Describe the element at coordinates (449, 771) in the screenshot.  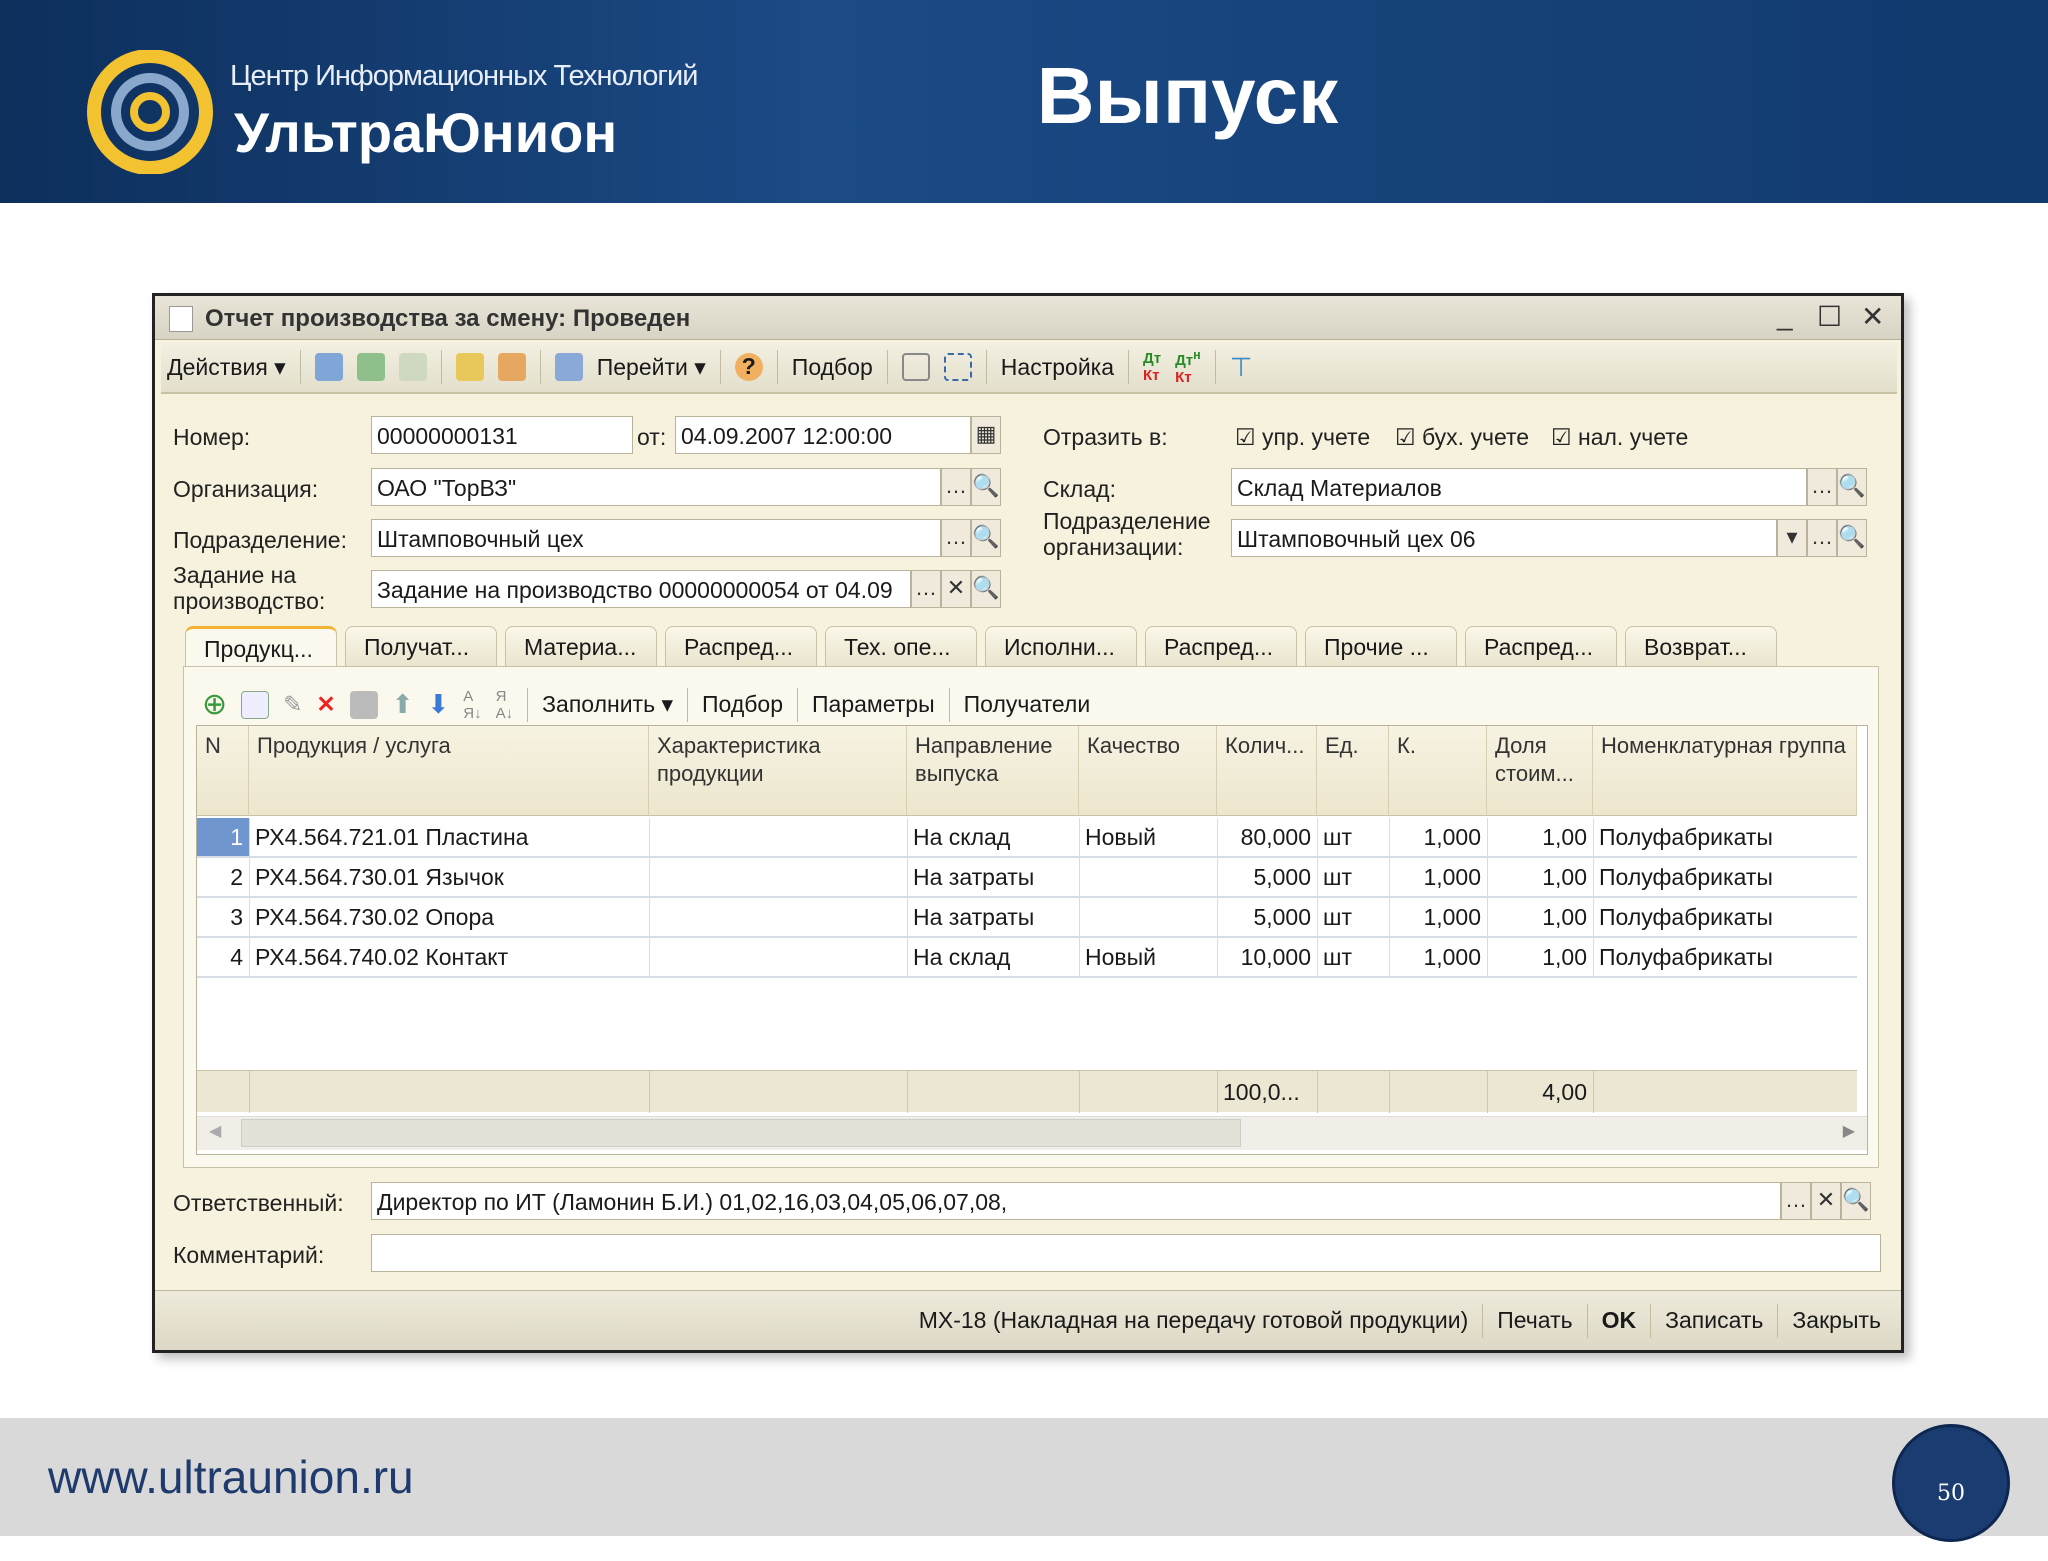
I see `column-header: Продукция / услуга` at that location.